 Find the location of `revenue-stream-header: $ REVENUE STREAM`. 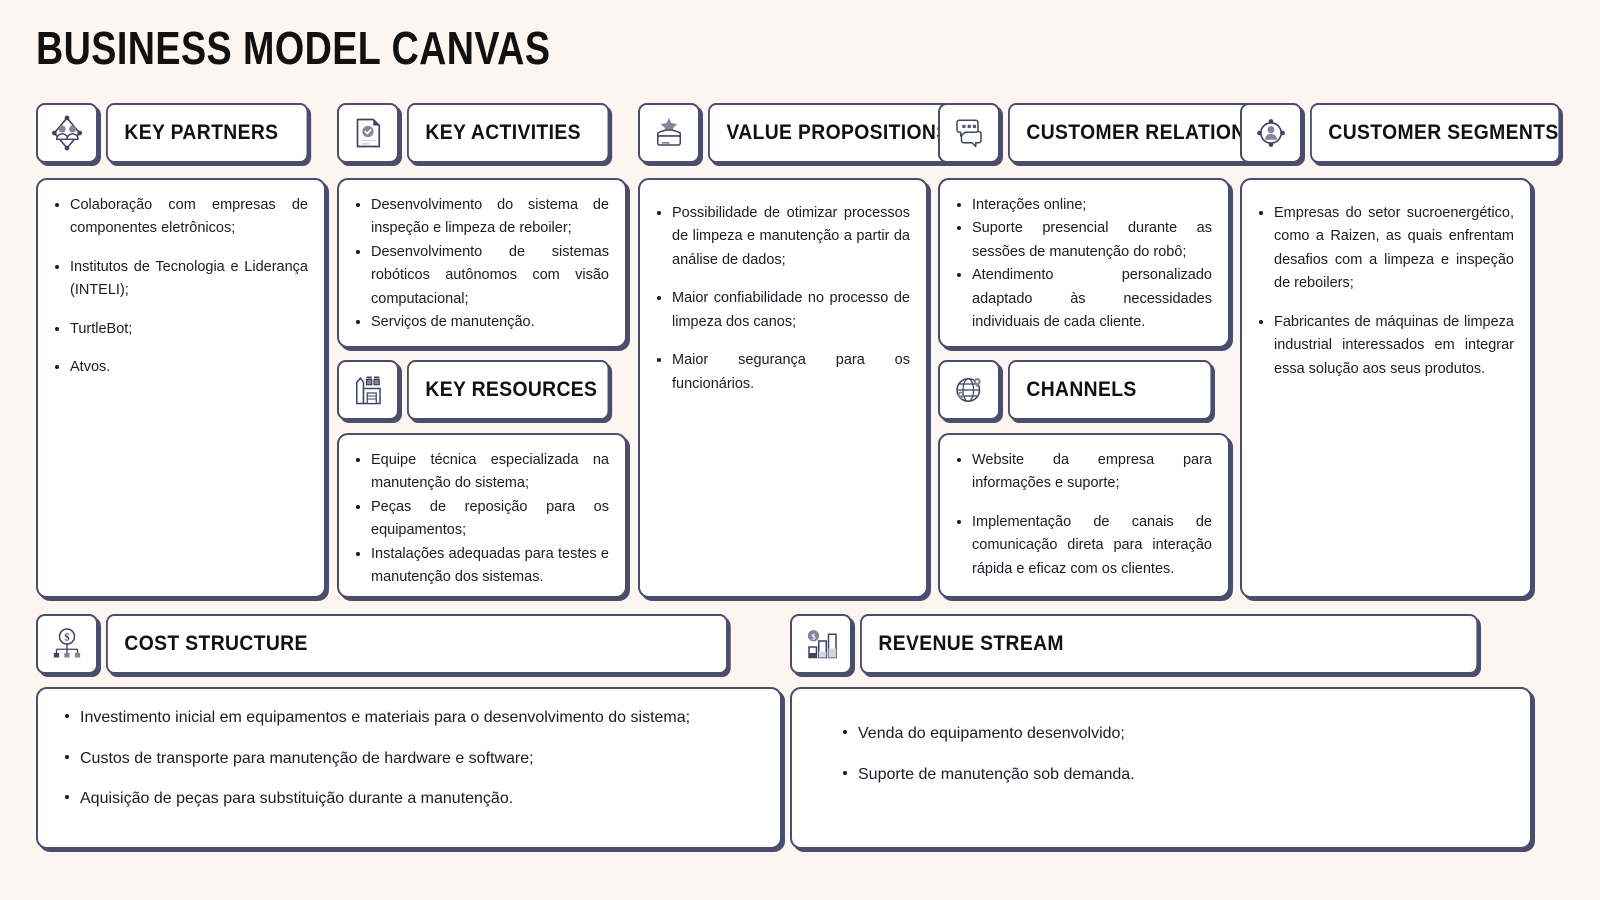

revenue-stream-header: $ REVENUE STREAM is located at coordinates (1161, 644).